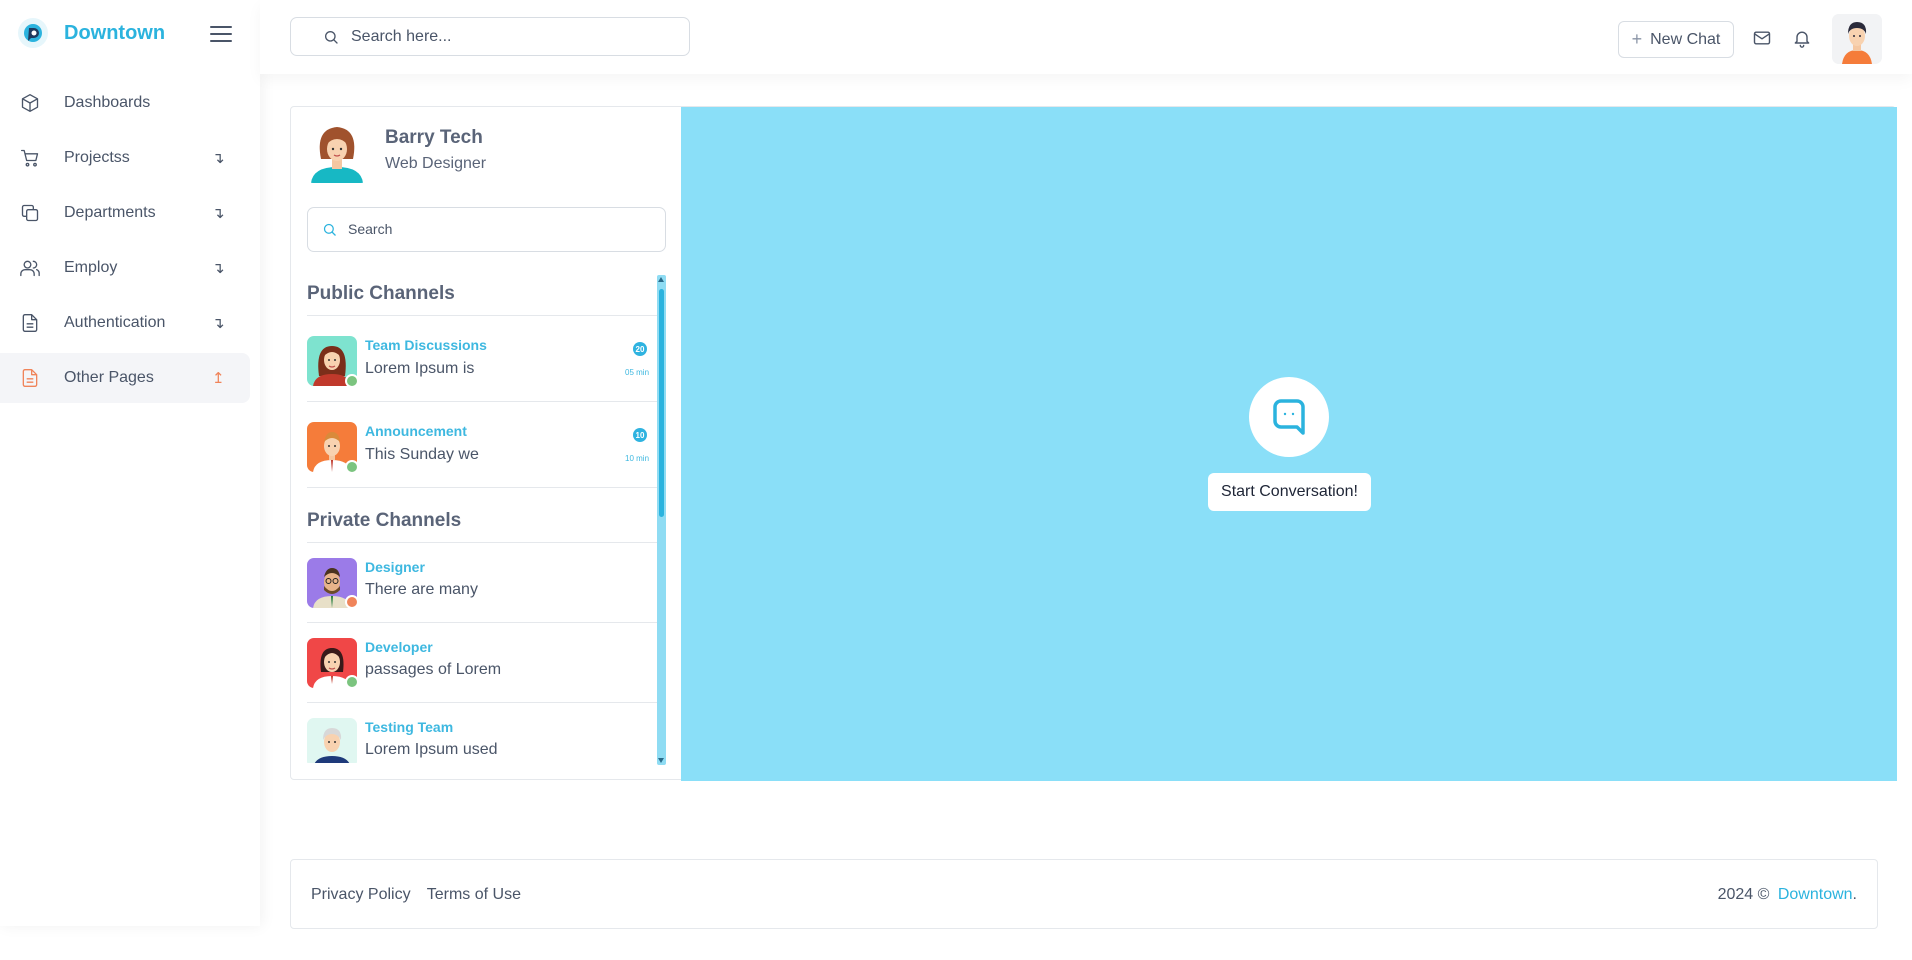 The width and height of the screenshot is (1912, 960). I want to click on sidebar-item-label: Other Pages, so click(109, 377).